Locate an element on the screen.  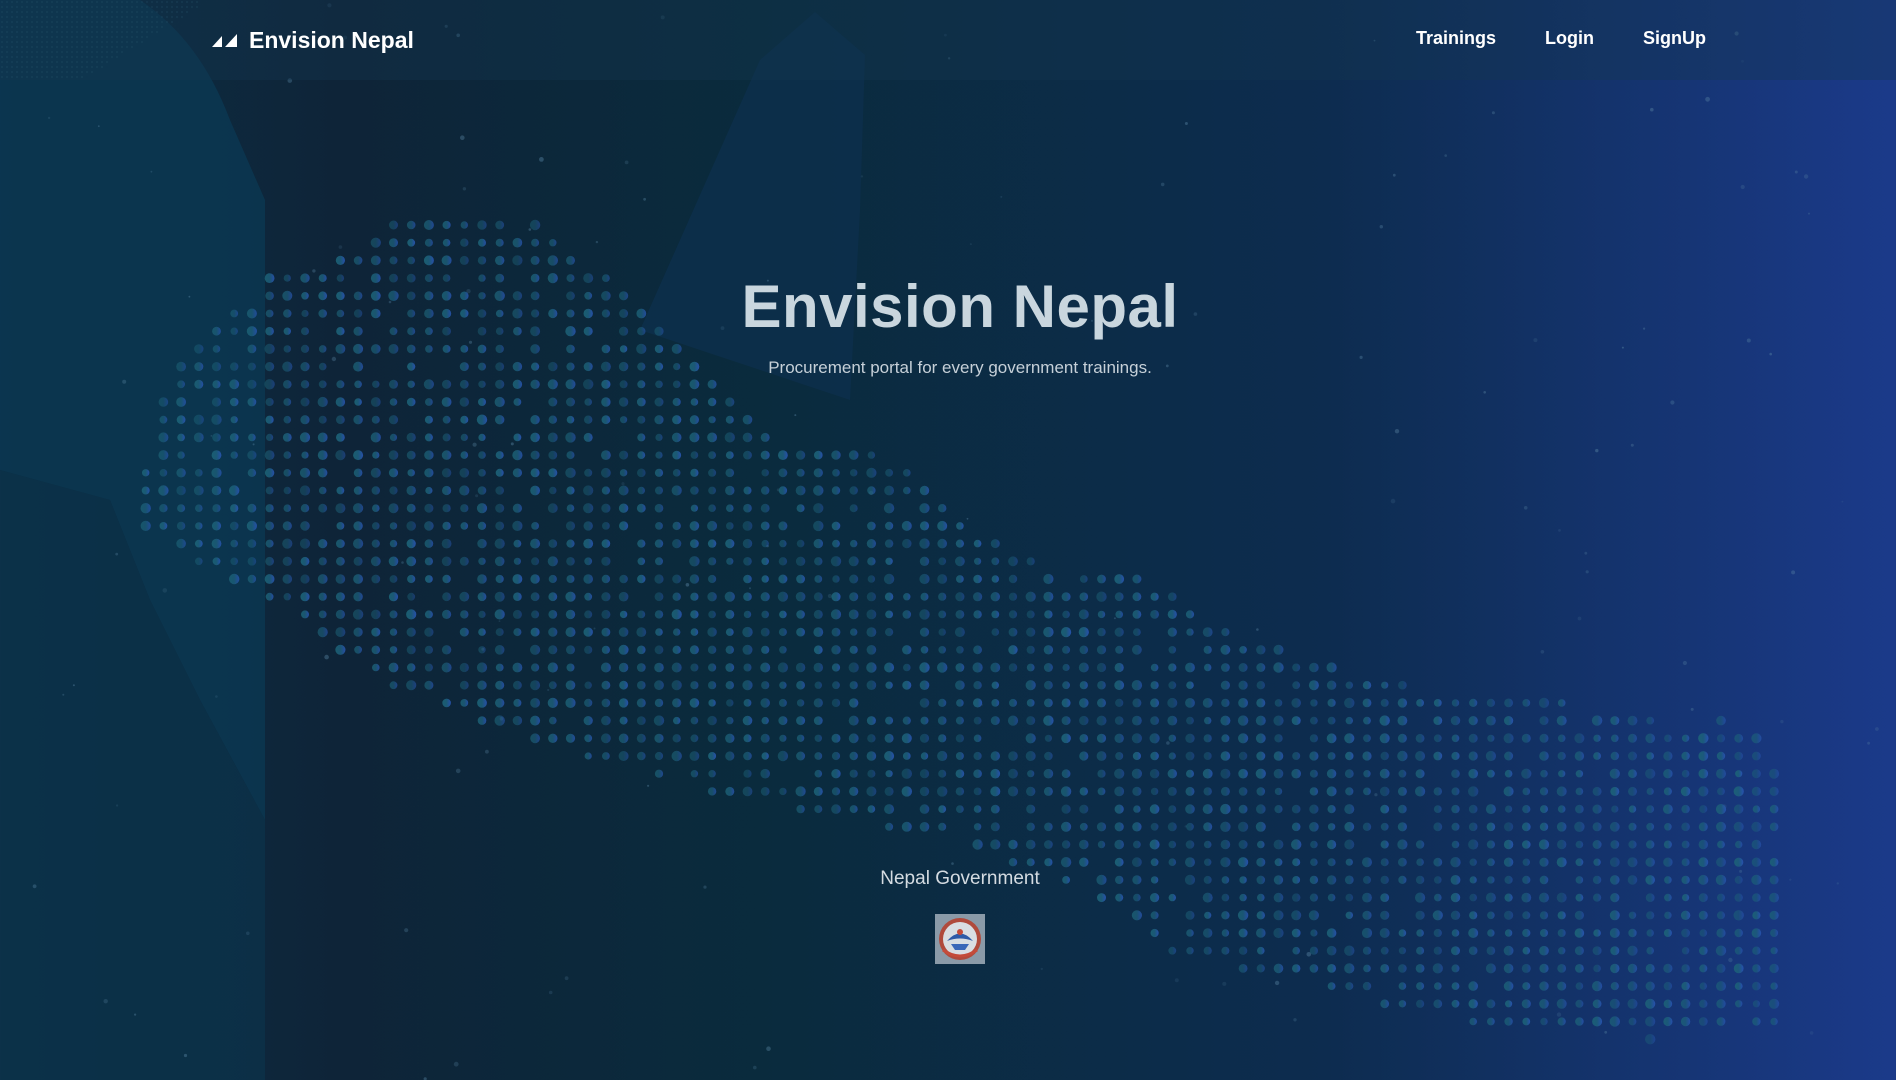
nepal-government-emblem-icon is located at coordinates (960, 939).